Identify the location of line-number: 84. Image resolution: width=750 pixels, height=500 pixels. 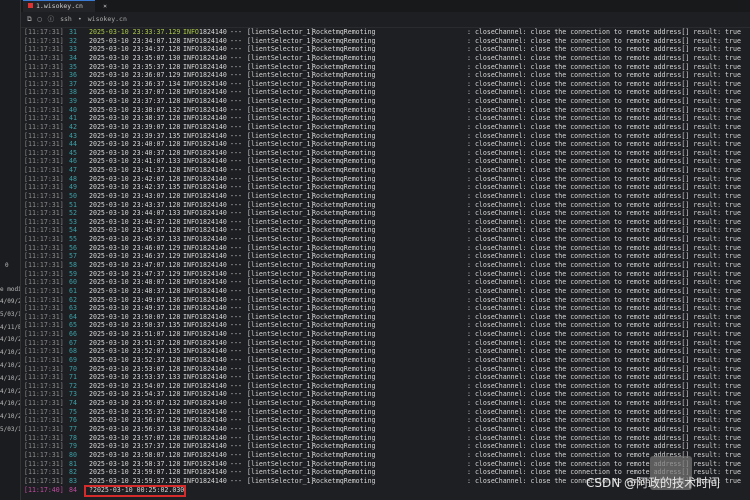
(73, 490).